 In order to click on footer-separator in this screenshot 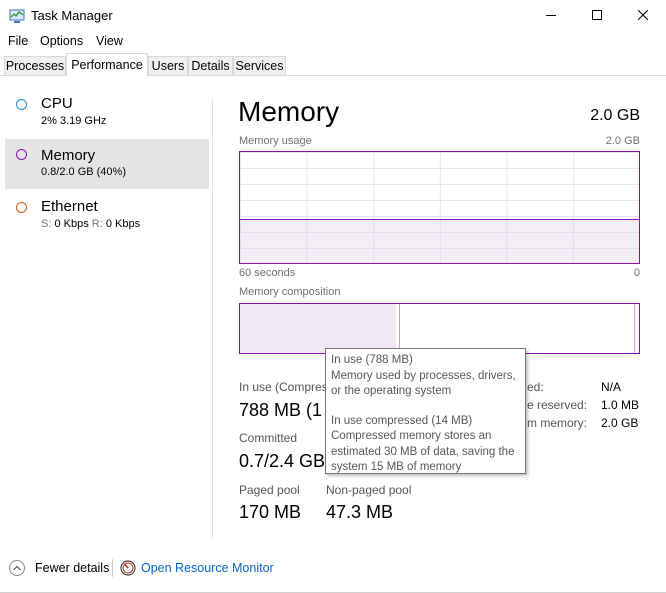, I will do `click(112, 568)`.